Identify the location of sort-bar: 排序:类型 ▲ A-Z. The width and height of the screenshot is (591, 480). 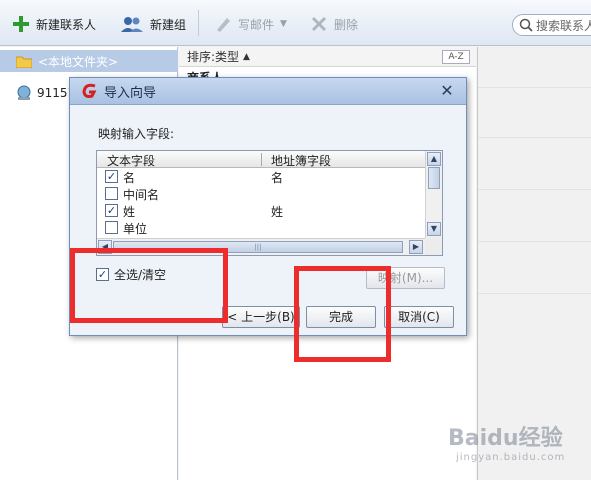
(327, 57).